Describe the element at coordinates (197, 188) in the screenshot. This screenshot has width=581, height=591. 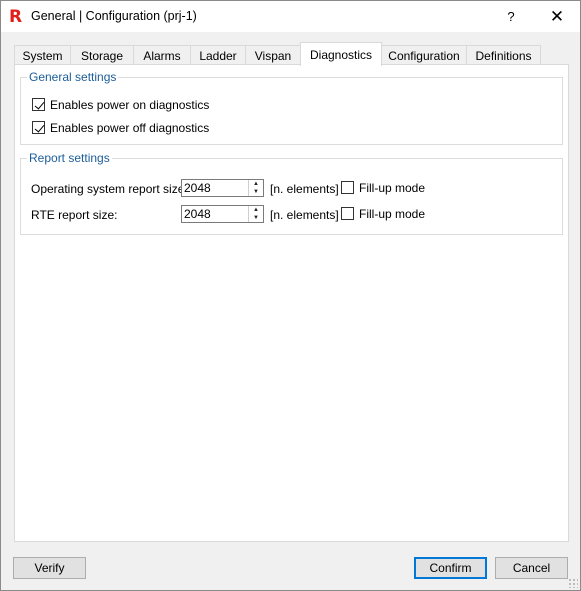
I see `os-report-size-value: 2048` at that location.